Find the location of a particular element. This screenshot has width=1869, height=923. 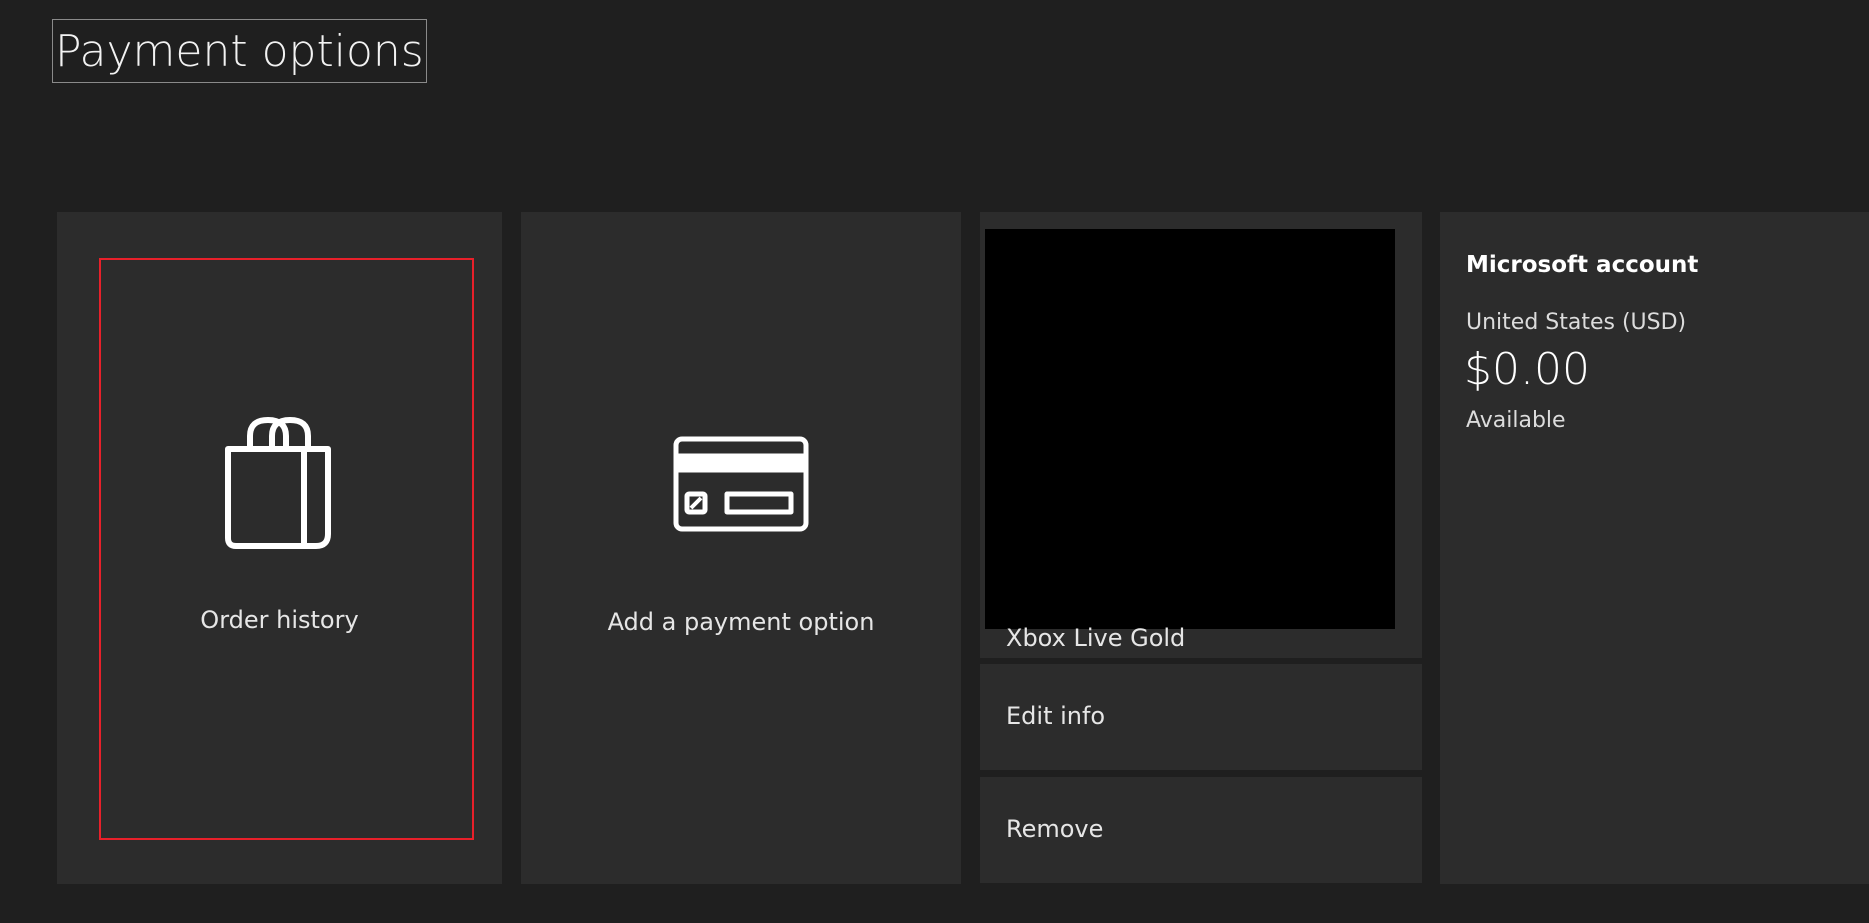

edit-info-label: Edit info is located at coordinates (1056, 716).